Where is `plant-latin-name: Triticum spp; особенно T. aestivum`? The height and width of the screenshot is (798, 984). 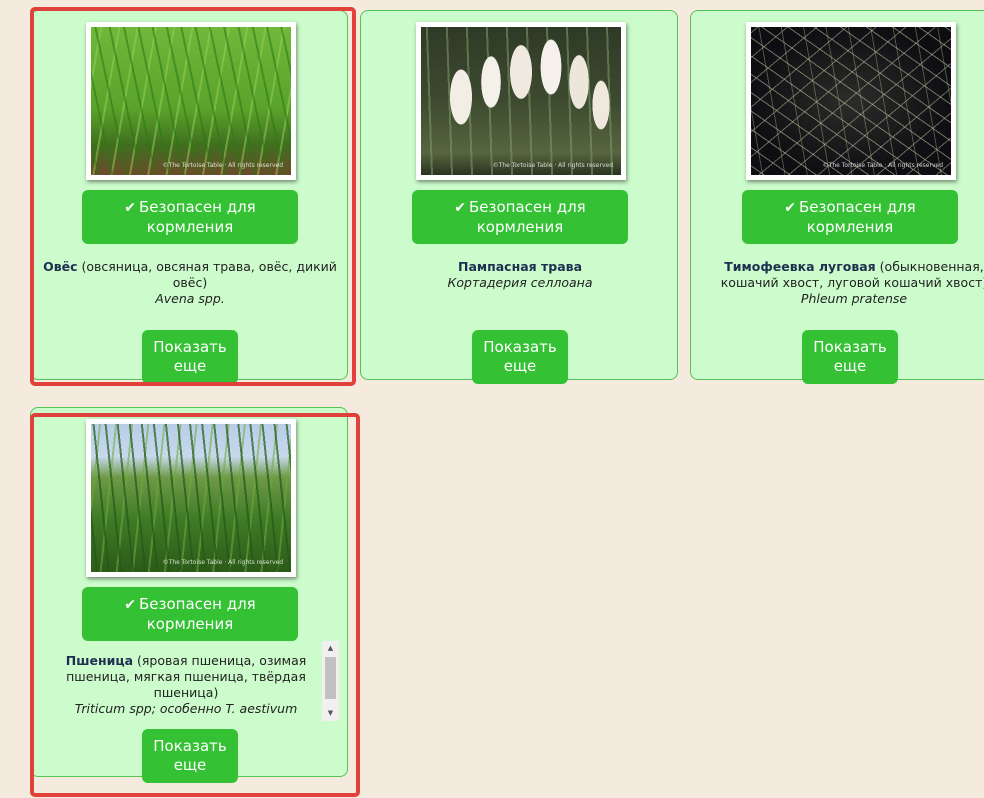 plant-latin-name: Triticum spp; особенно T. aestivum is located at coordinates (186, 708).